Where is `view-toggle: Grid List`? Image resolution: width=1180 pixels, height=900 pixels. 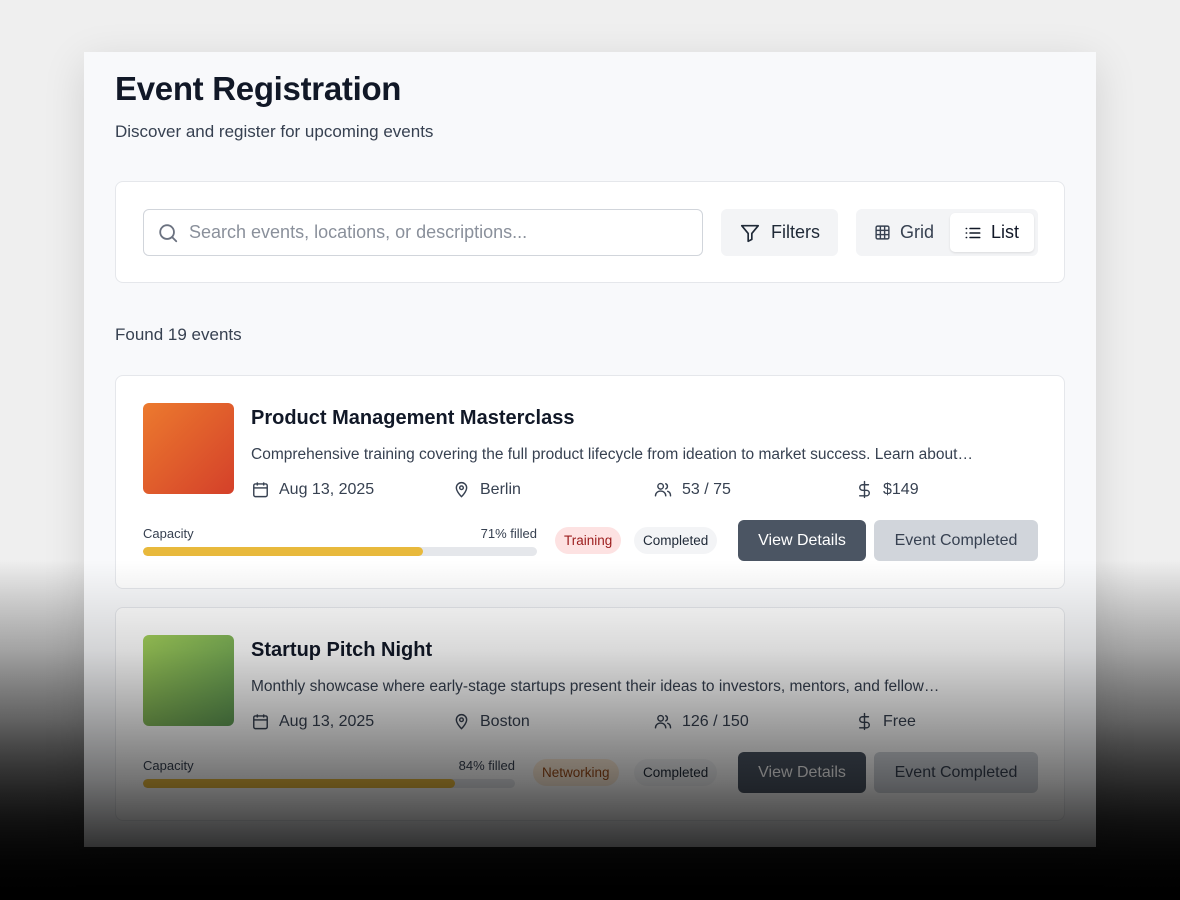 view-toggle: Grid List is located at coordinates (947, 232).